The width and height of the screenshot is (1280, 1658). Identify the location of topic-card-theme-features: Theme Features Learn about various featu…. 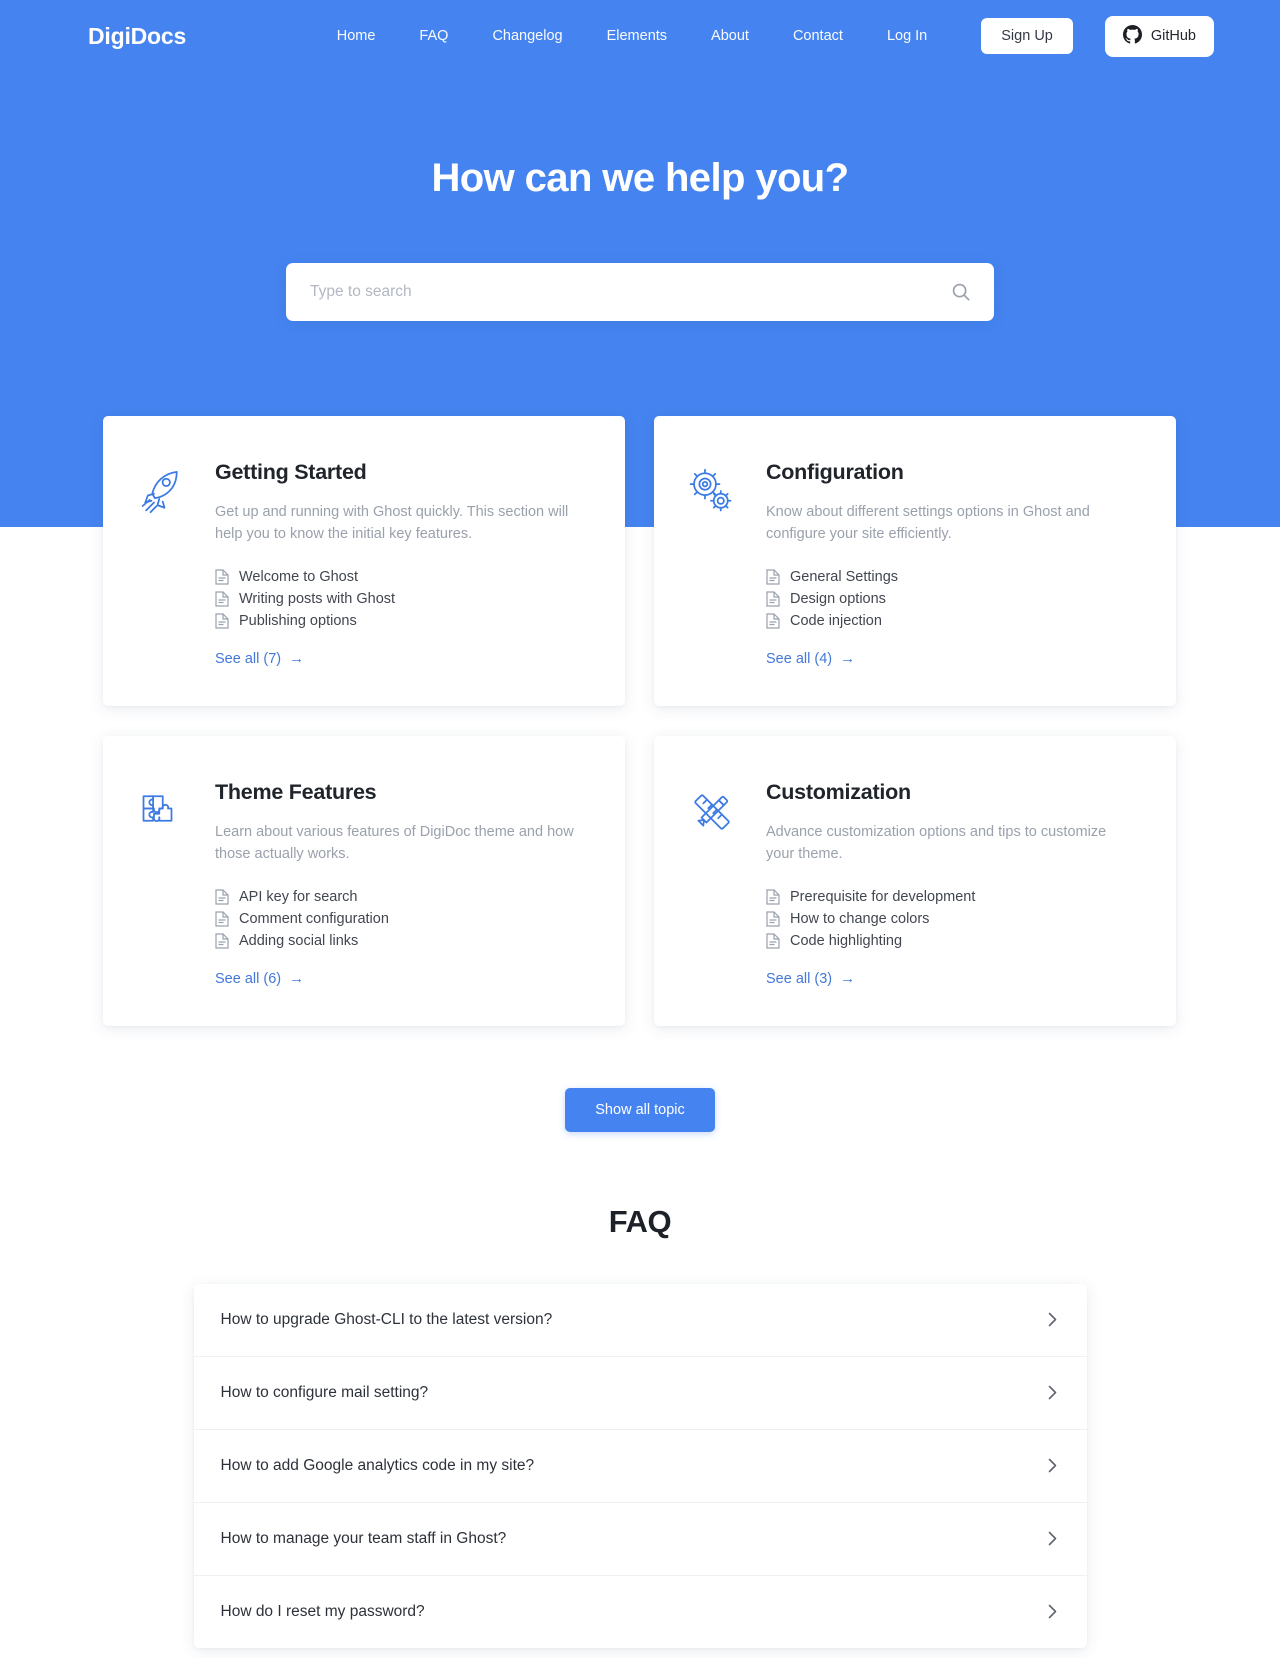
(364, 880).